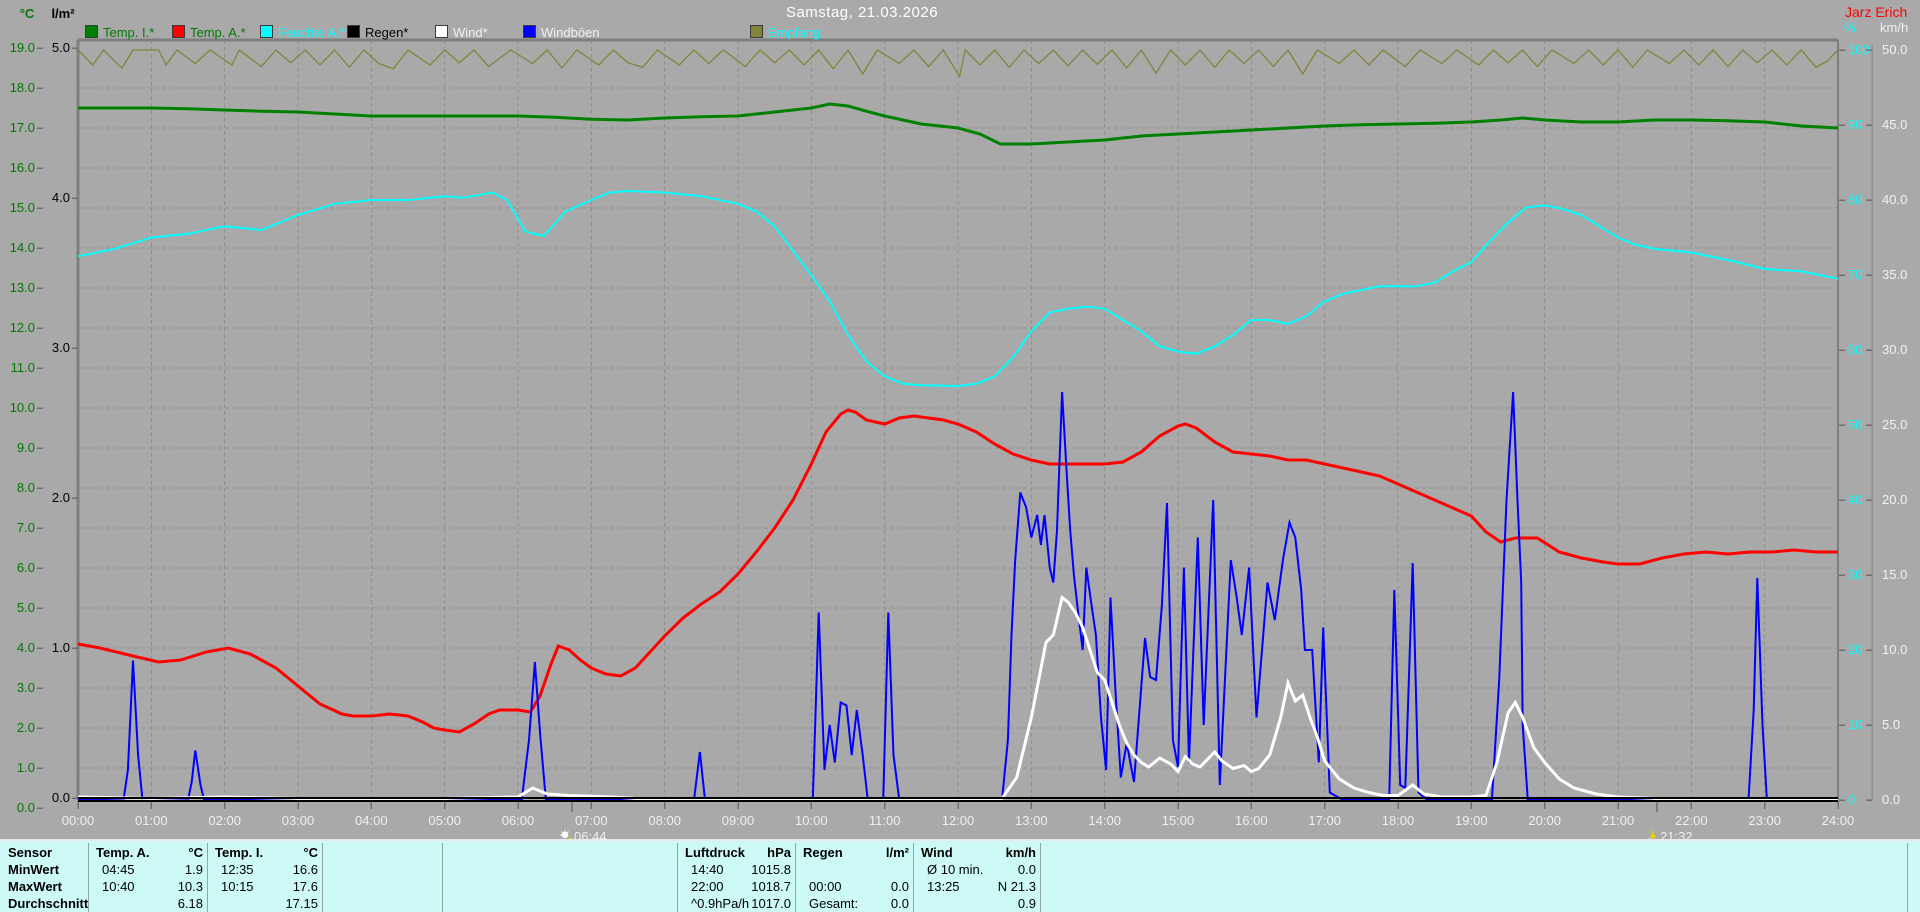  Describe the element at coordinates (78, 820) in the screenshot. I see `x-tick-label: 00:00` at that location.